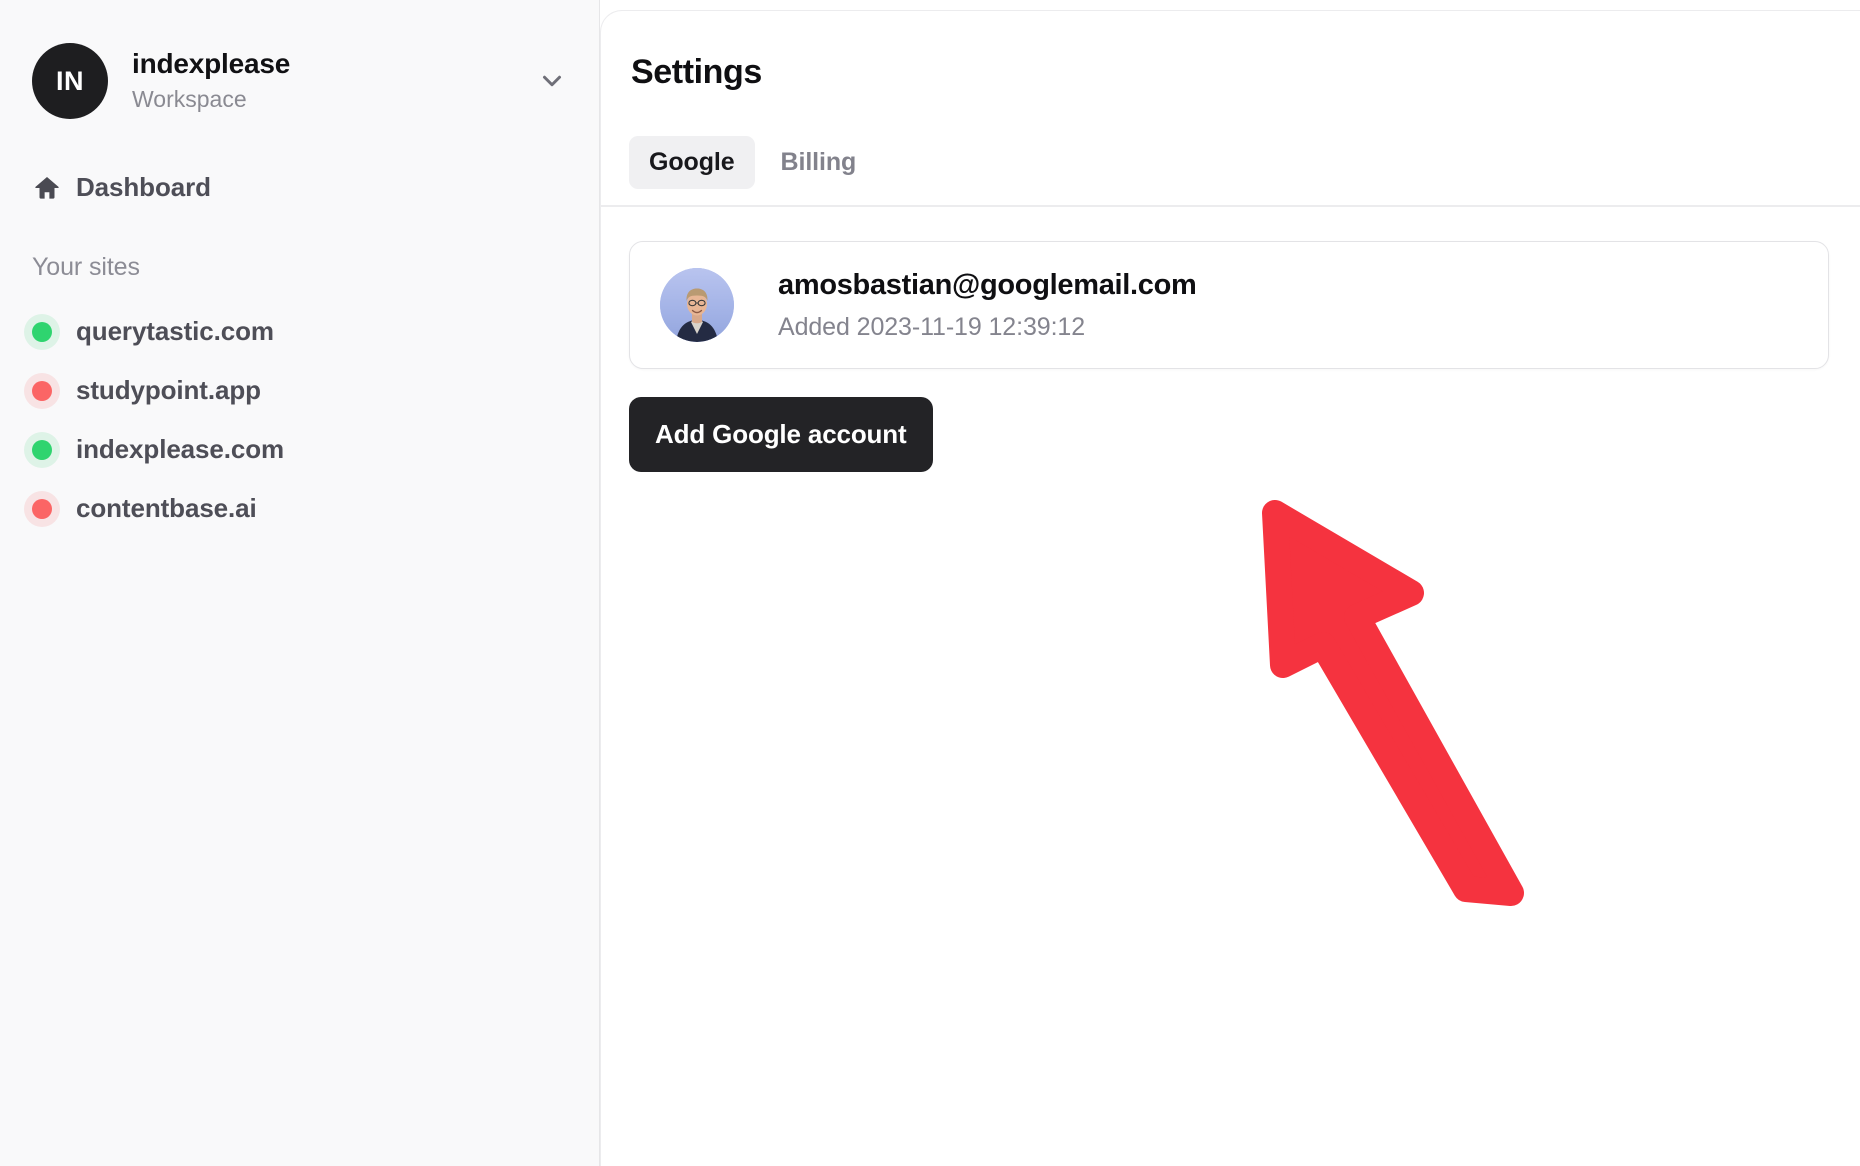 The height and width of the screenshot is (1166, 1860). What do you see at coordinates (1406, 704) in the screenshot?
I see `cursor-arrow-pointer-icon` at bounding box center [1406, 704].